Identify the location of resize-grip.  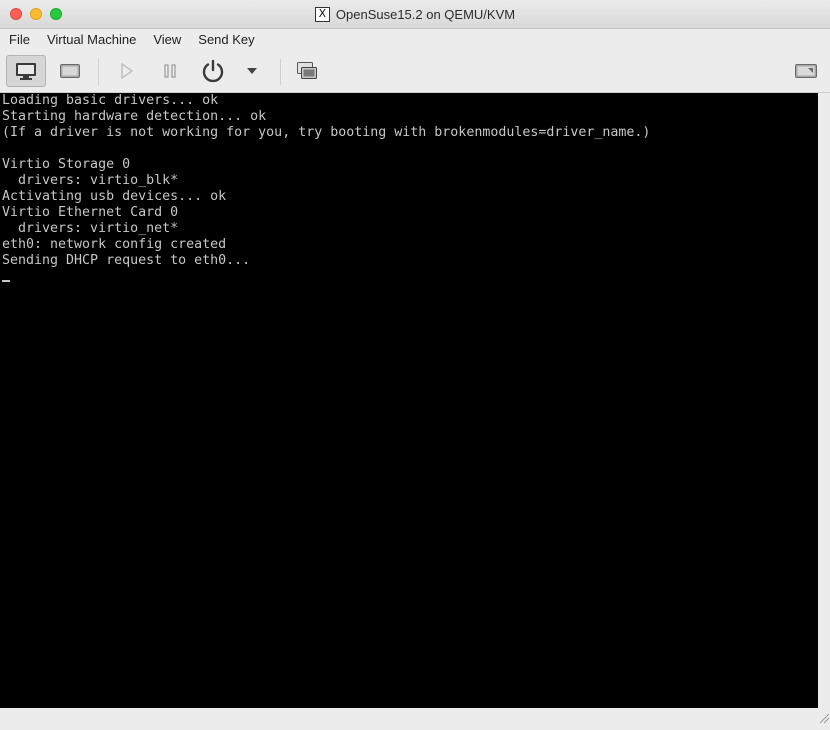
(824, 716).